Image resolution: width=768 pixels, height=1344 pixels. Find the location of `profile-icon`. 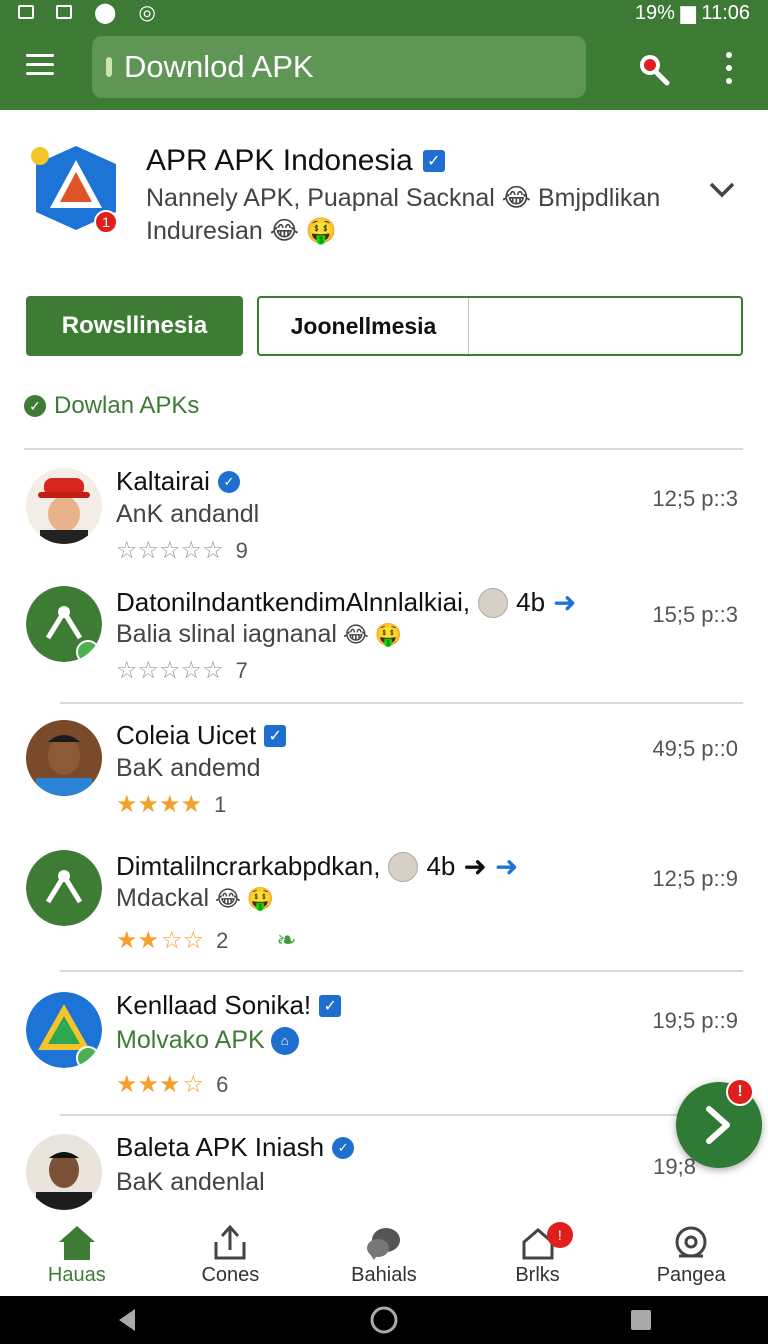

profile-icon is located at coordinates (691, 1241).